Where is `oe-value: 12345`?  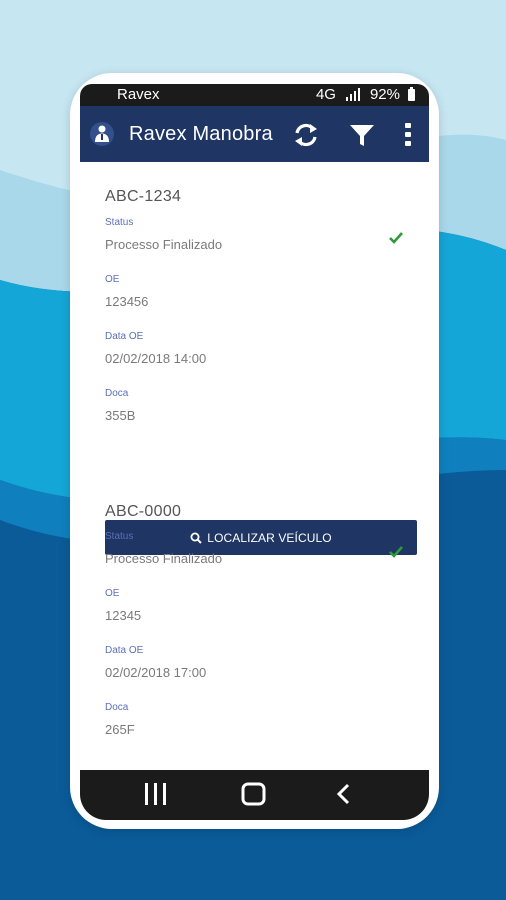 oe-value: 12345 is located at coordinates (123, 615).